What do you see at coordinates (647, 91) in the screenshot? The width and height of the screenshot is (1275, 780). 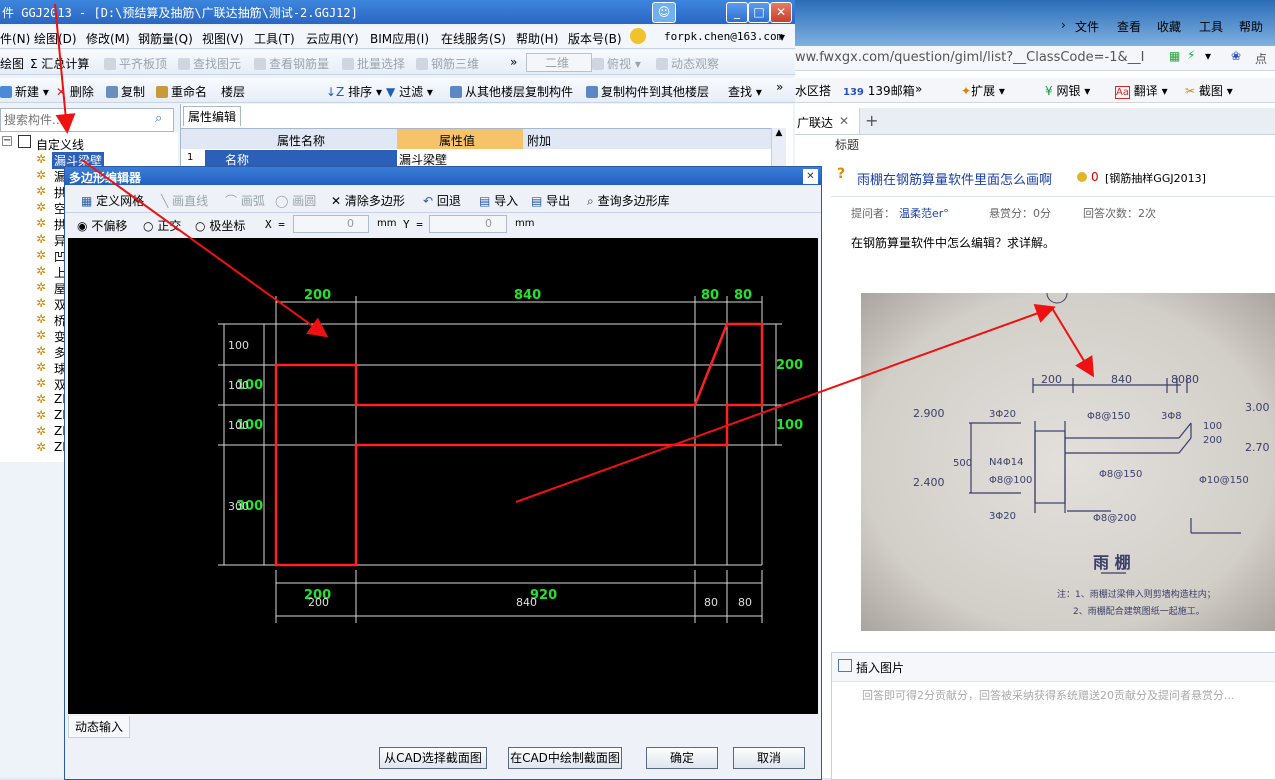 I see `copy-to-floor-button: 复制构件到其他楼层` at bounding box center [647, 91].